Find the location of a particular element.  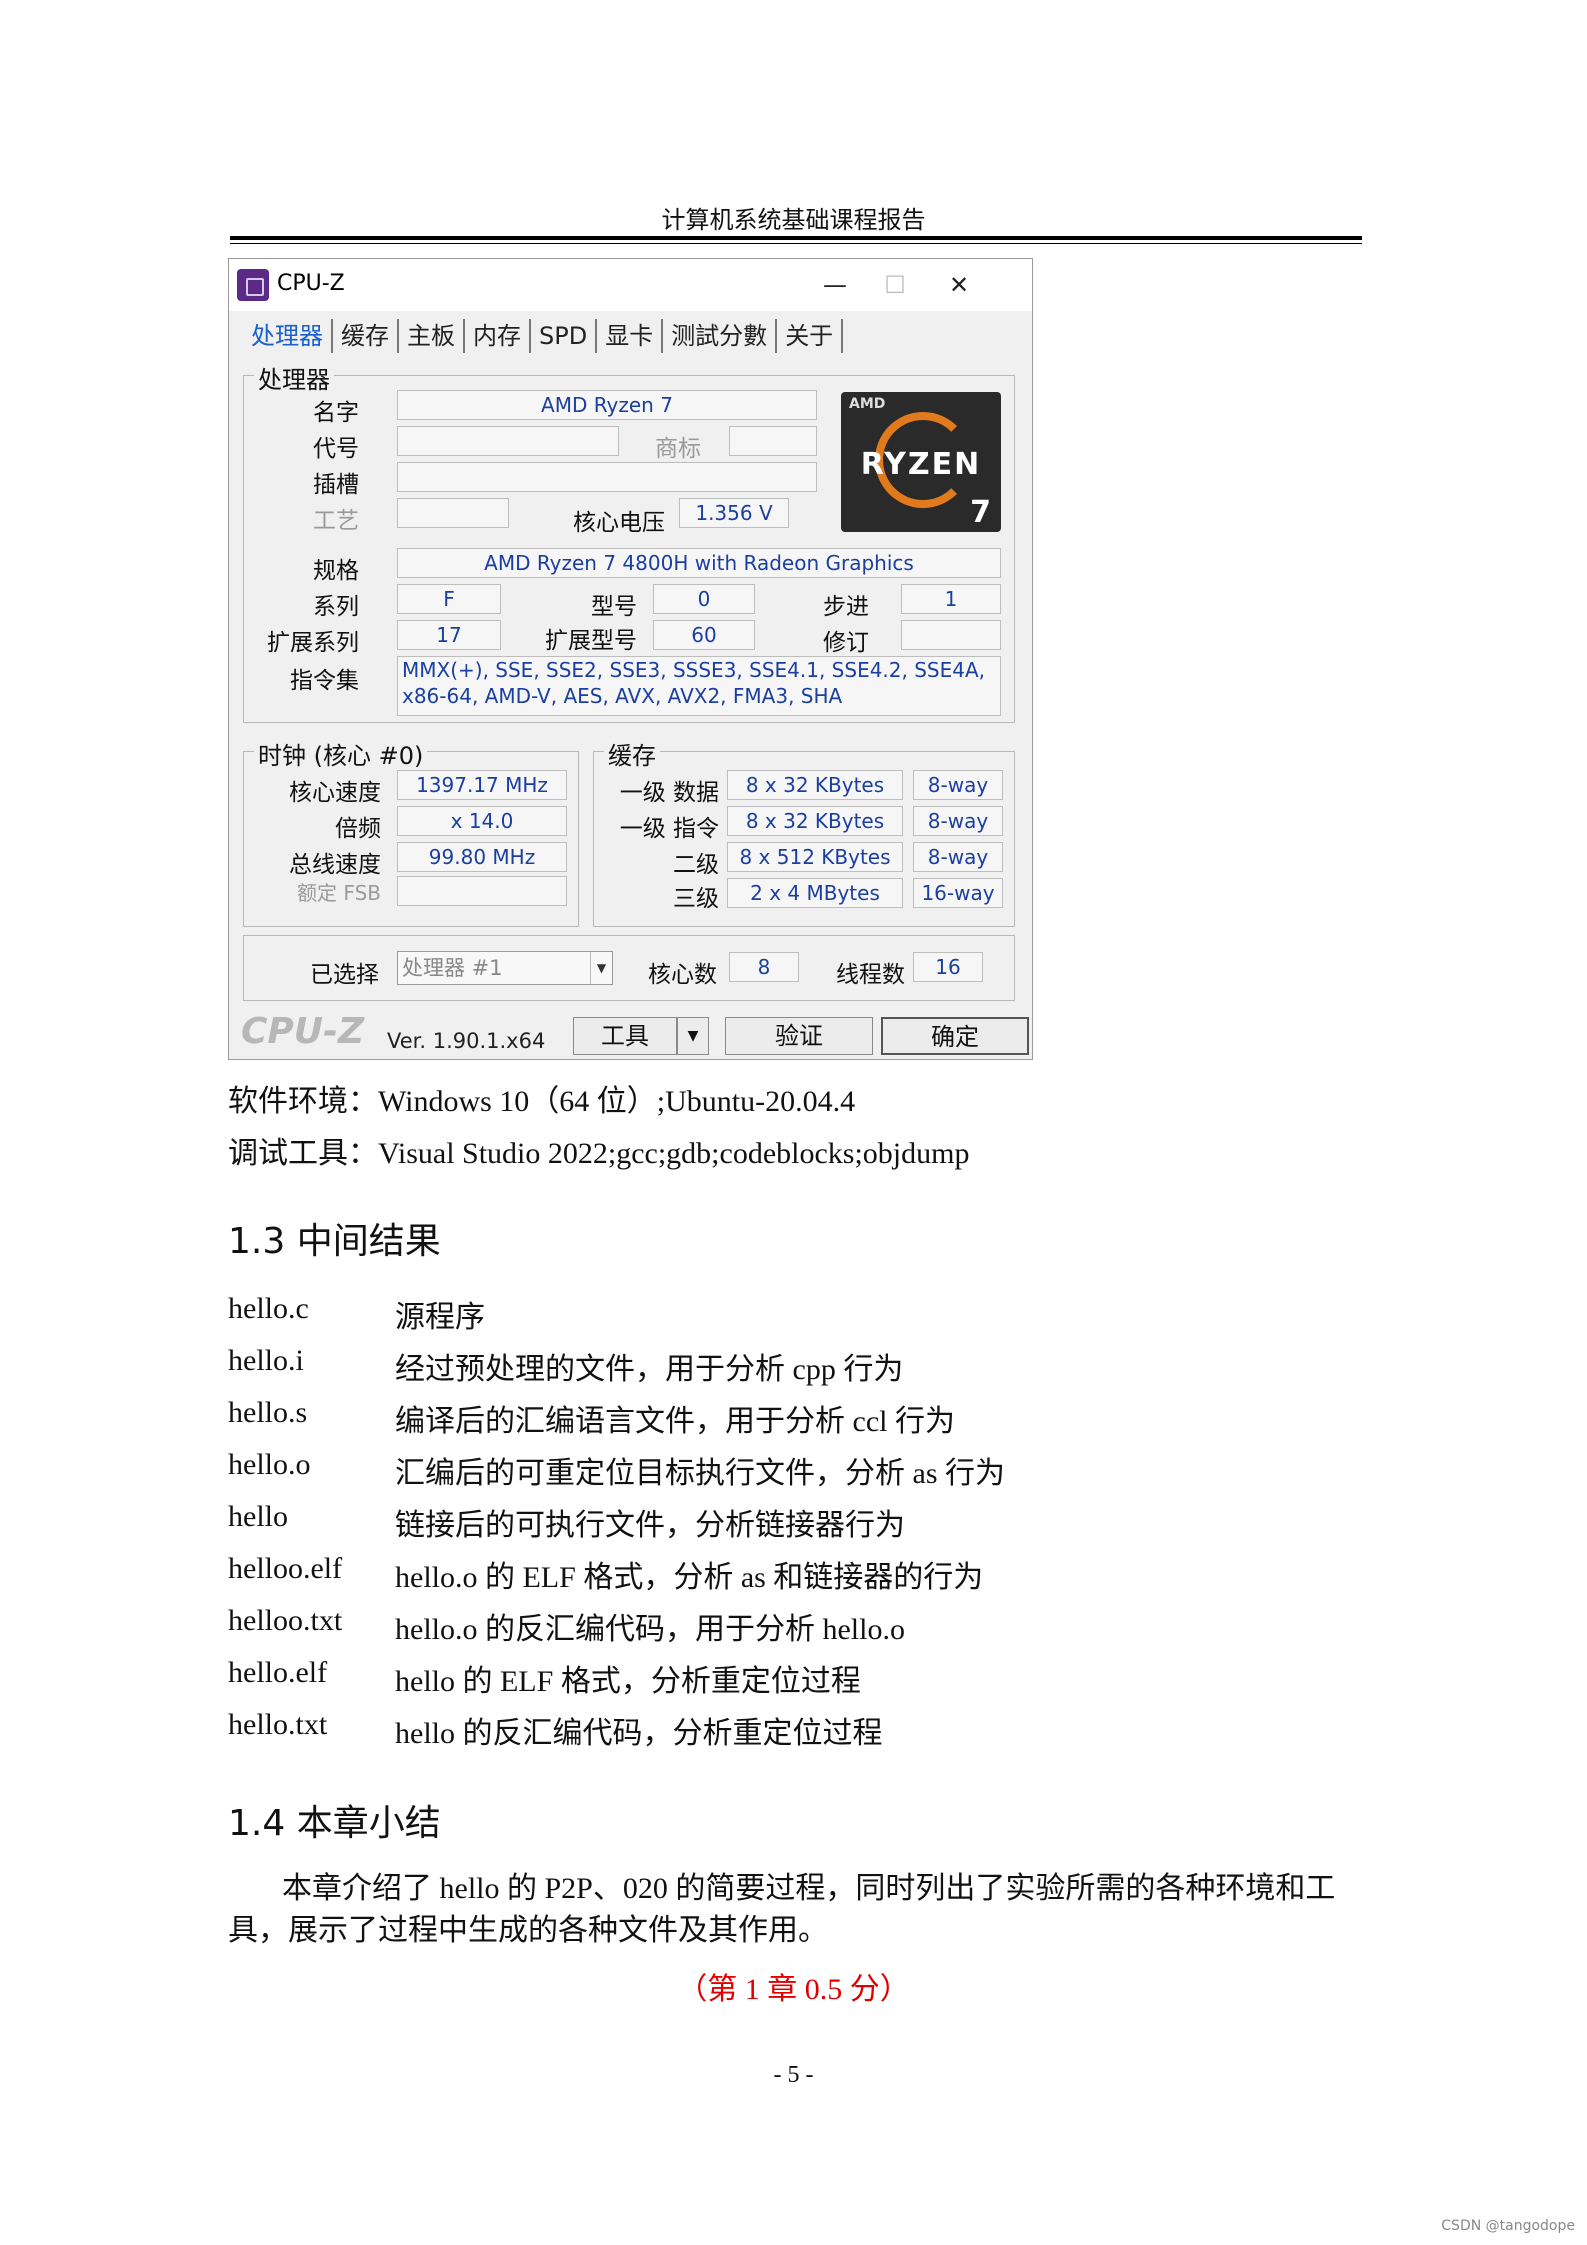

model-label: 型号 is located at coordinates (614, 607).